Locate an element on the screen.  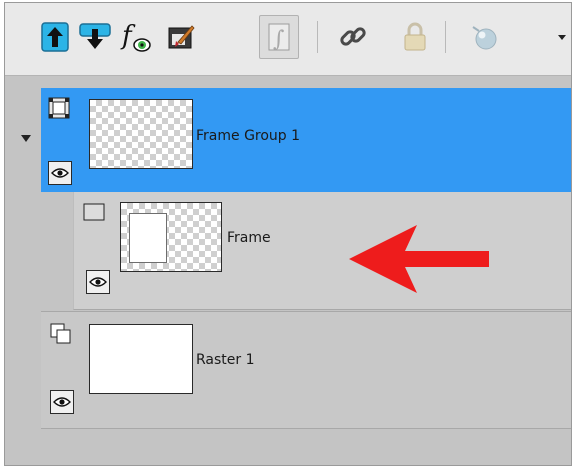
expand-group-toggle is located at coordinates (26, 138).